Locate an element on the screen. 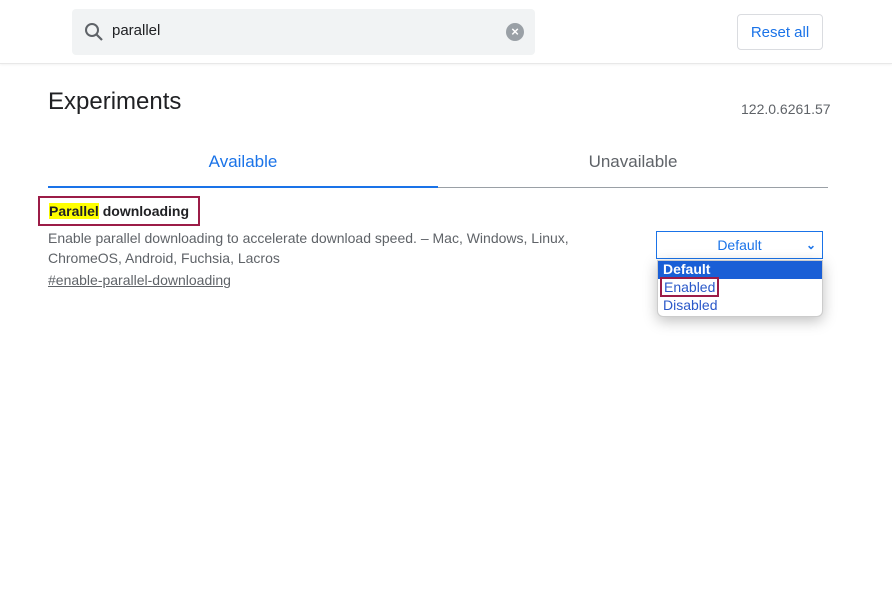 The width and height of the screenshot is (892, 602). experiment-title-rest: downloading is located at coordinates (144, 211).